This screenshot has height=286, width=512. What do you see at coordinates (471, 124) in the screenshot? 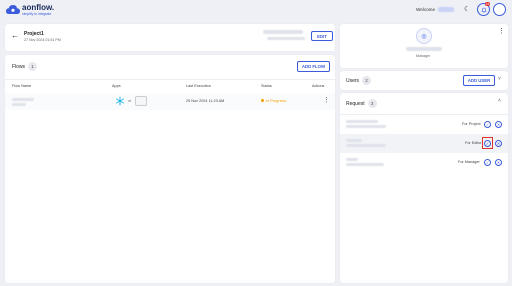
I see `request-role: For Project` at bounding box center [471, 124].